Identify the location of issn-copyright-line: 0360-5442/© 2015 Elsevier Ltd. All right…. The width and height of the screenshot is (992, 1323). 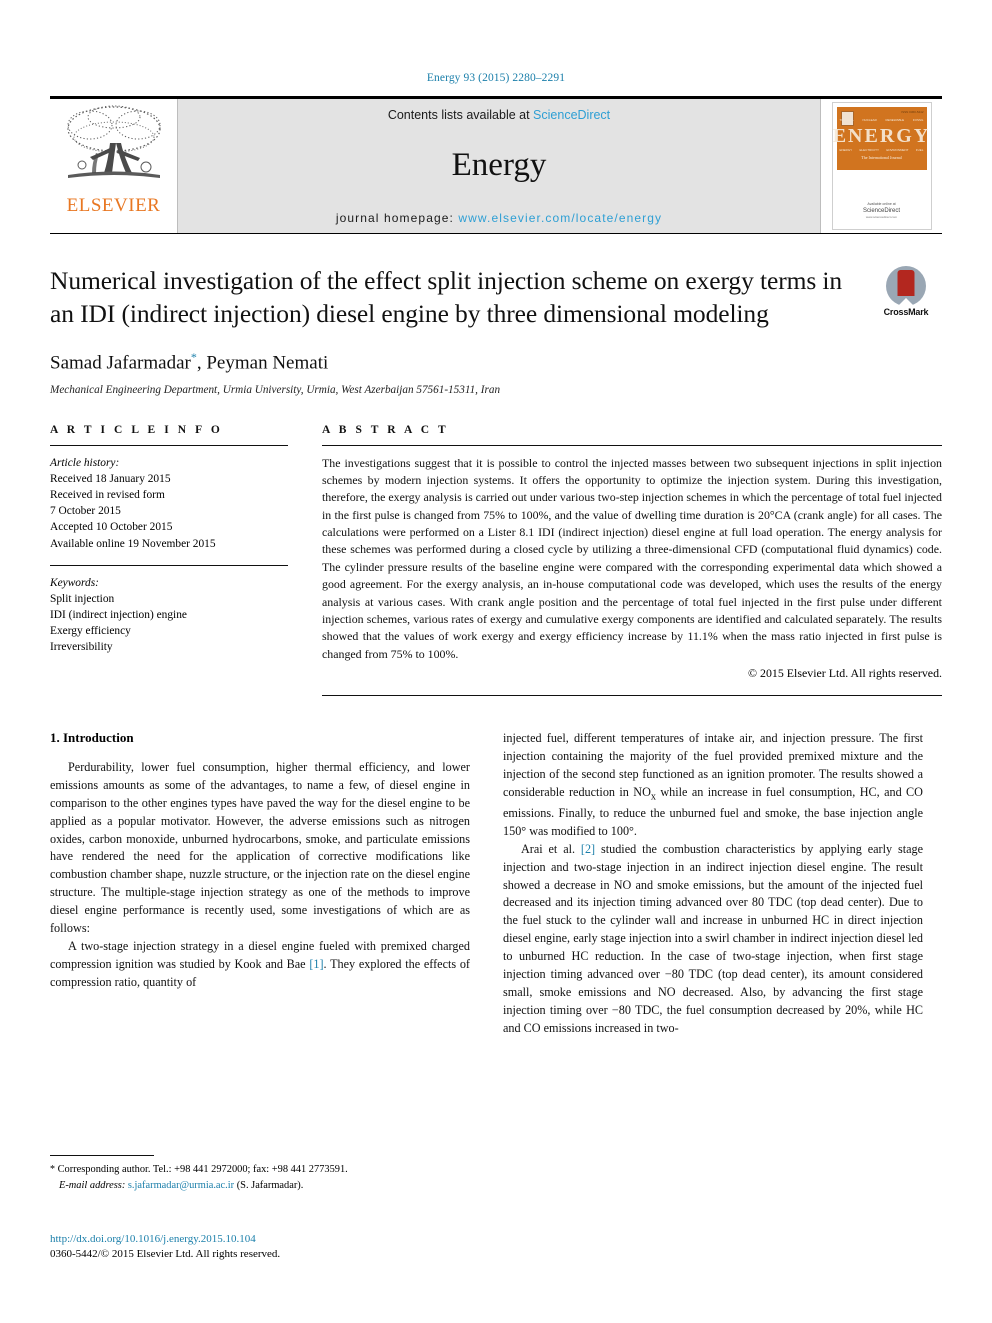
(165, 1254).